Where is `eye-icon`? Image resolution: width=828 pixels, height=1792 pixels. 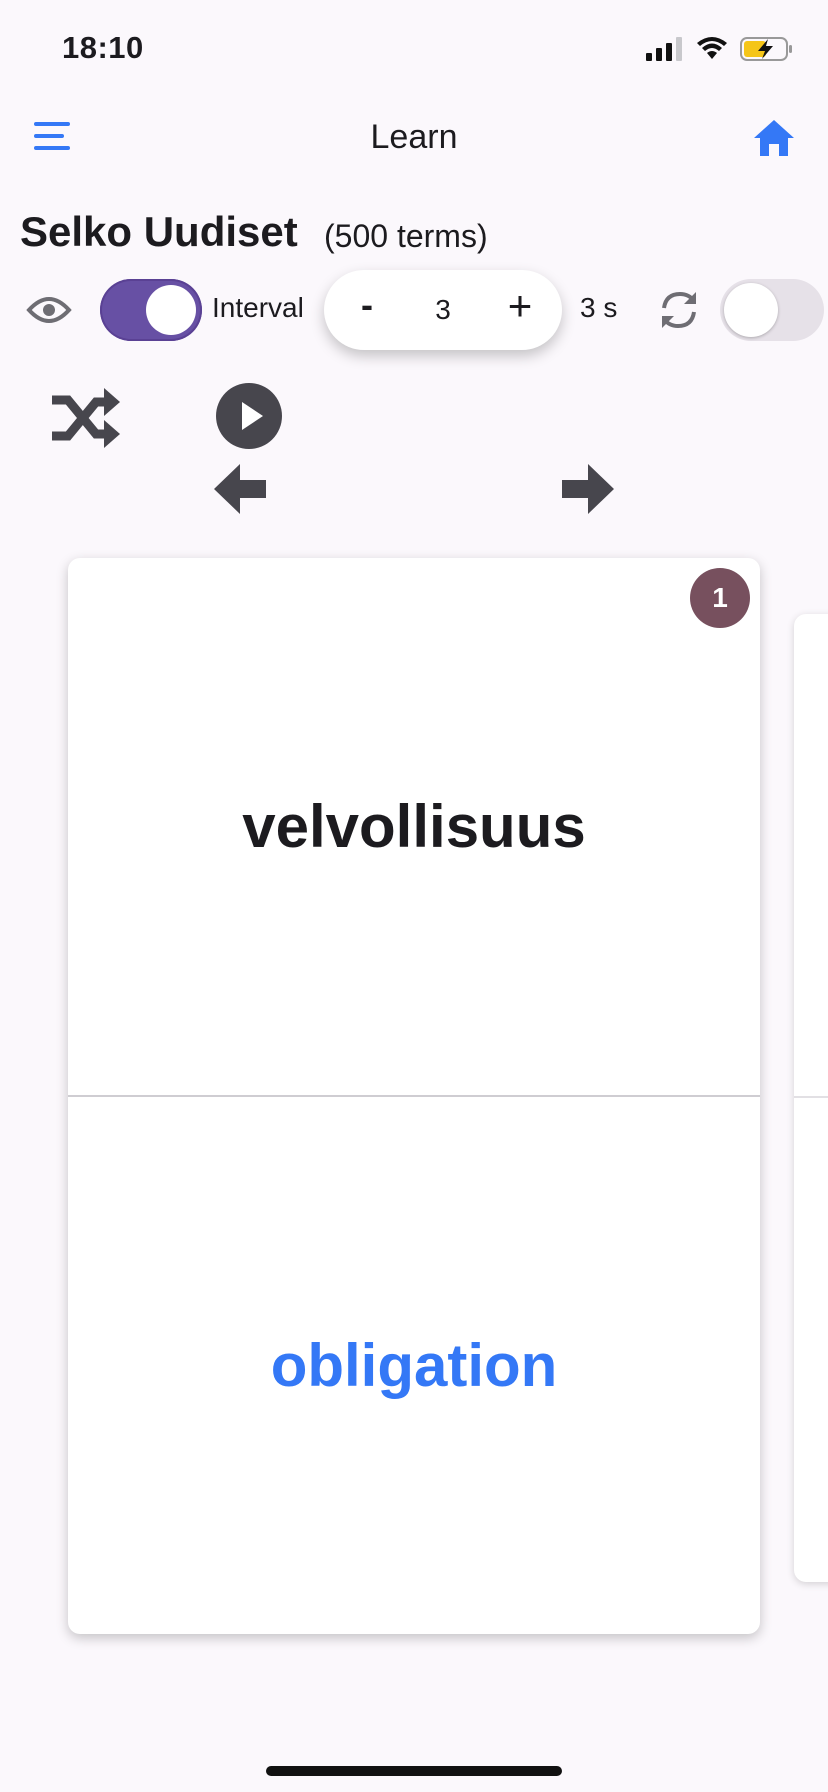
eye-icon is located at coordinates (49, 310).